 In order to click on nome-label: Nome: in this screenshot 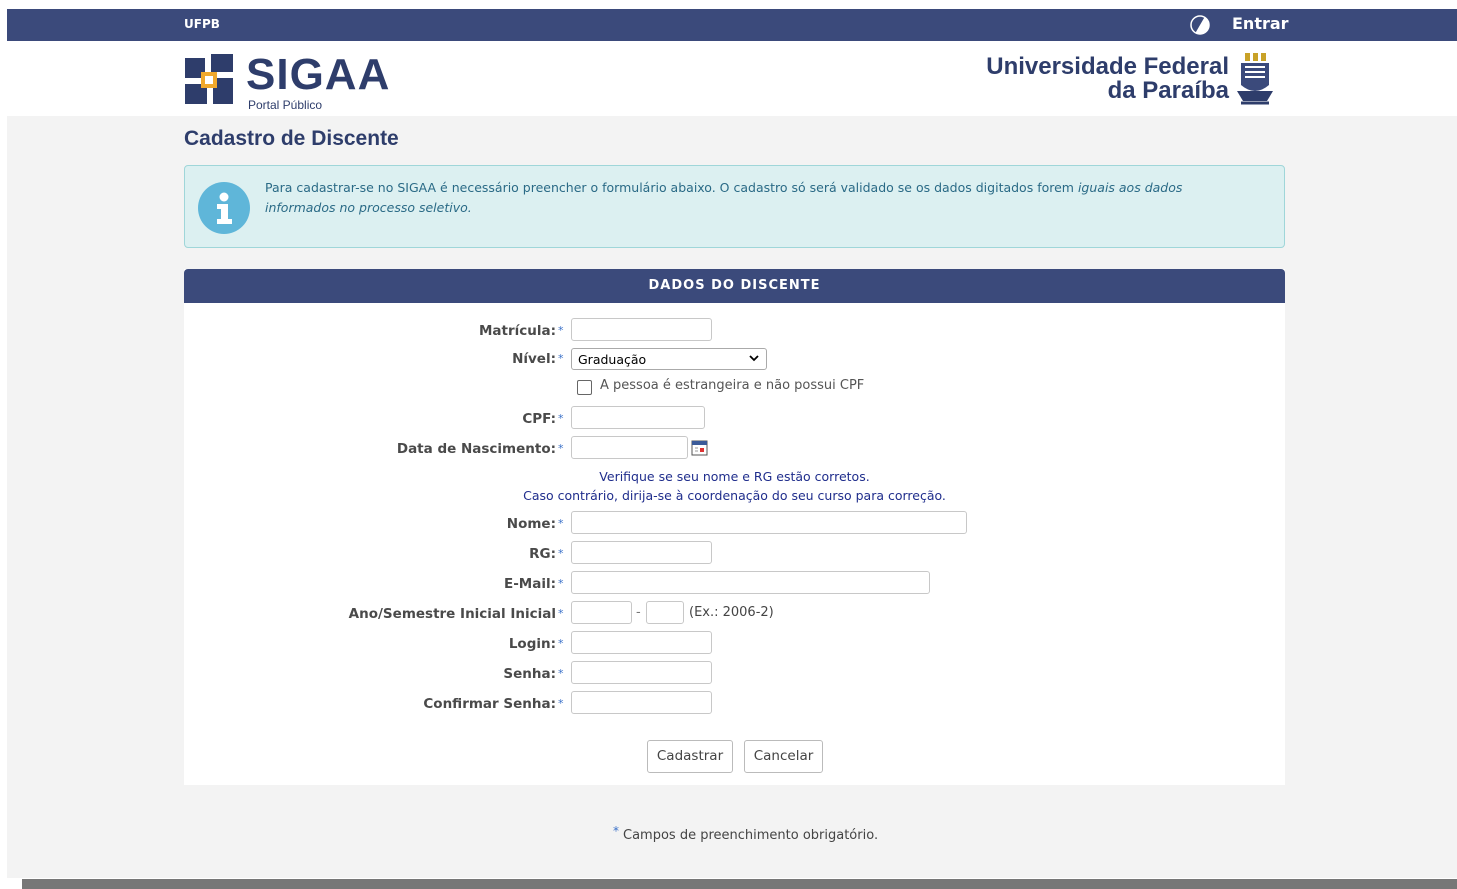, I will do `click(531, 524)`.